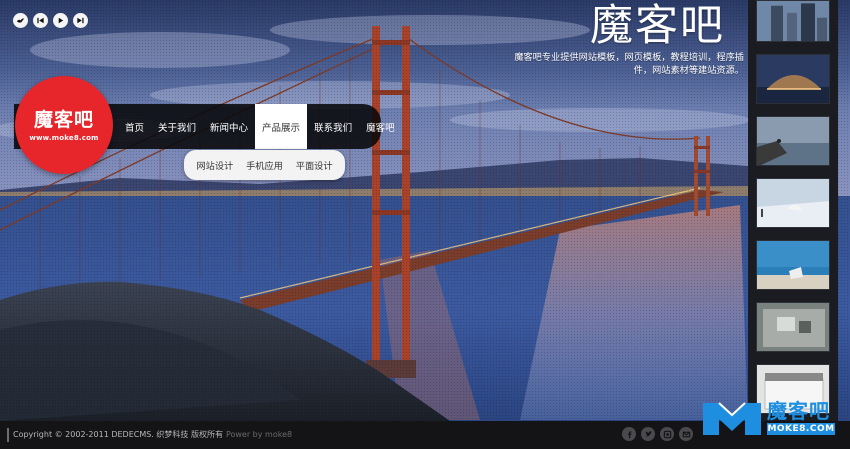  What do you see at coordinates (793, 327) in the screenshot?
I see `thumb-table-top` at bounding box center [793, 327].